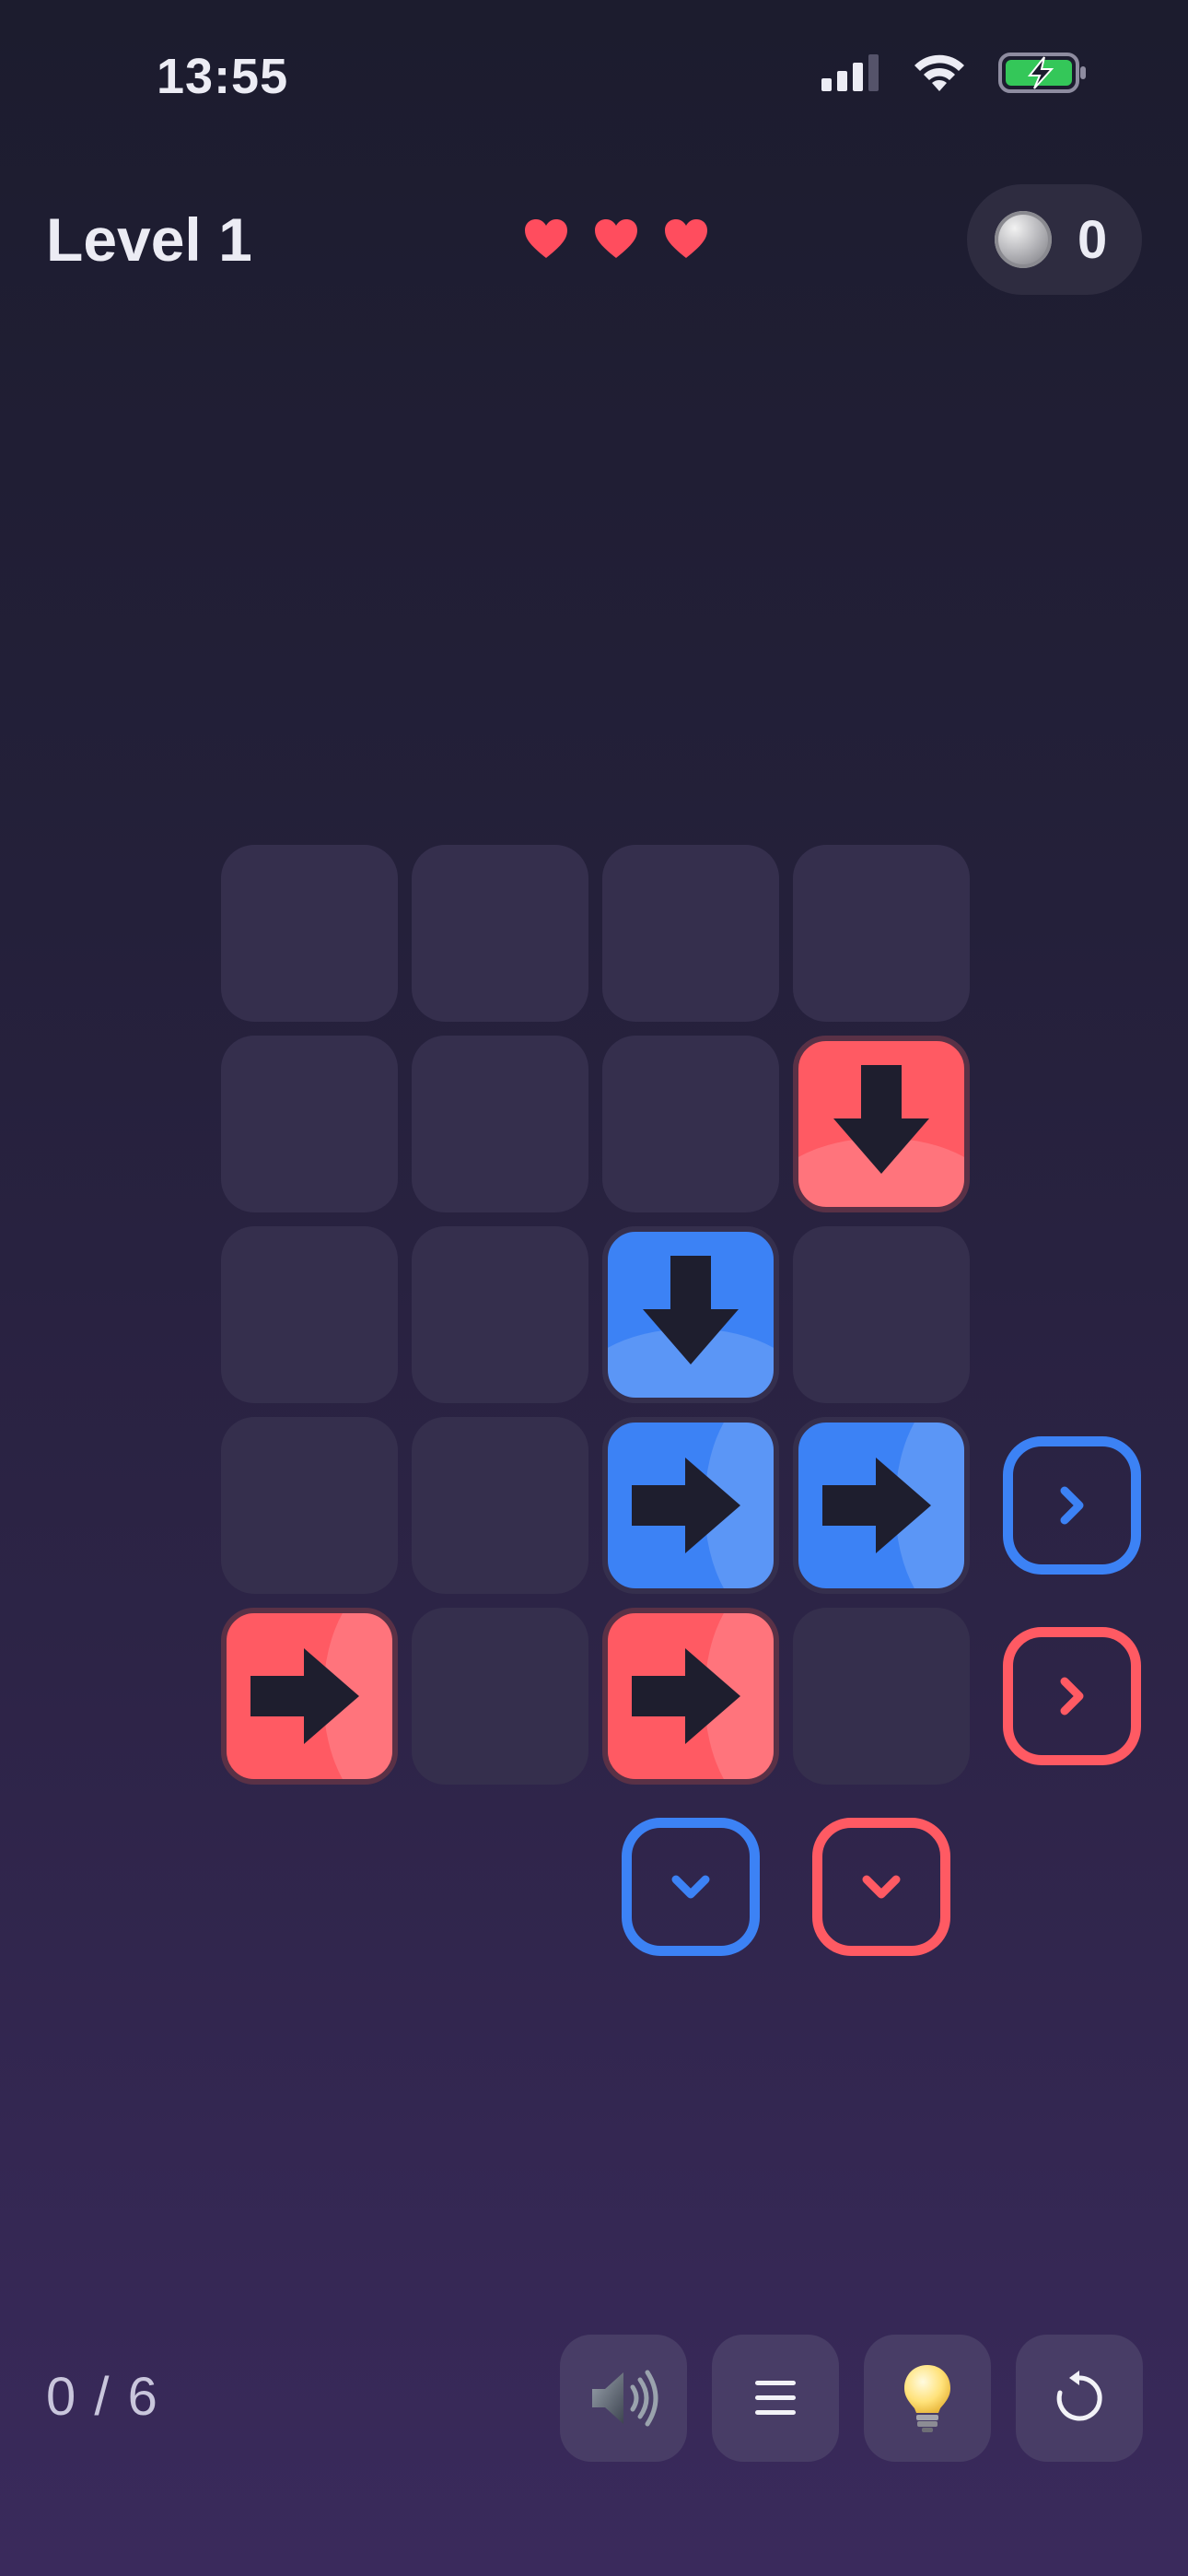  I want to click on red-arrow-tile-down, so click(881, 1124).